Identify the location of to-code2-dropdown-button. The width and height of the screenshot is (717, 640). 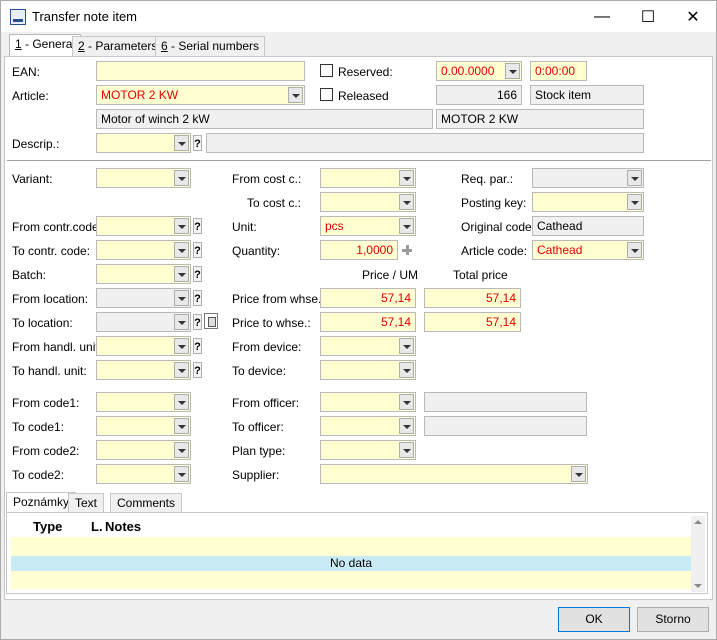
(181, 474).